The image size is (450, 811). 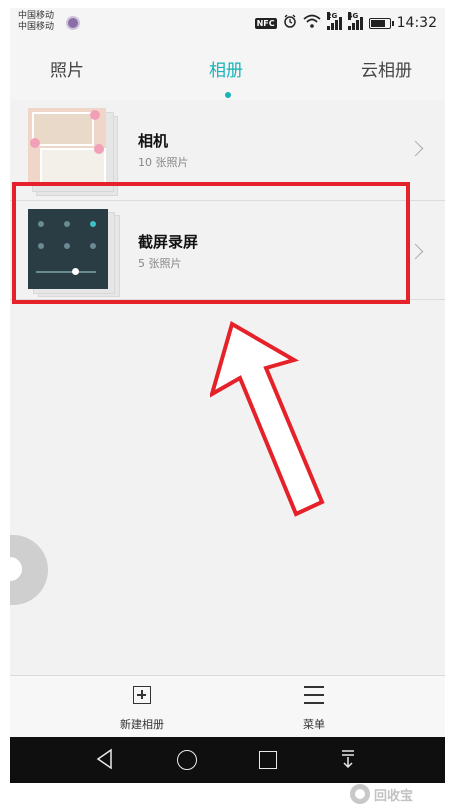 I want to click on signal-4g-icon: 4G, so click(x=355, y=21).